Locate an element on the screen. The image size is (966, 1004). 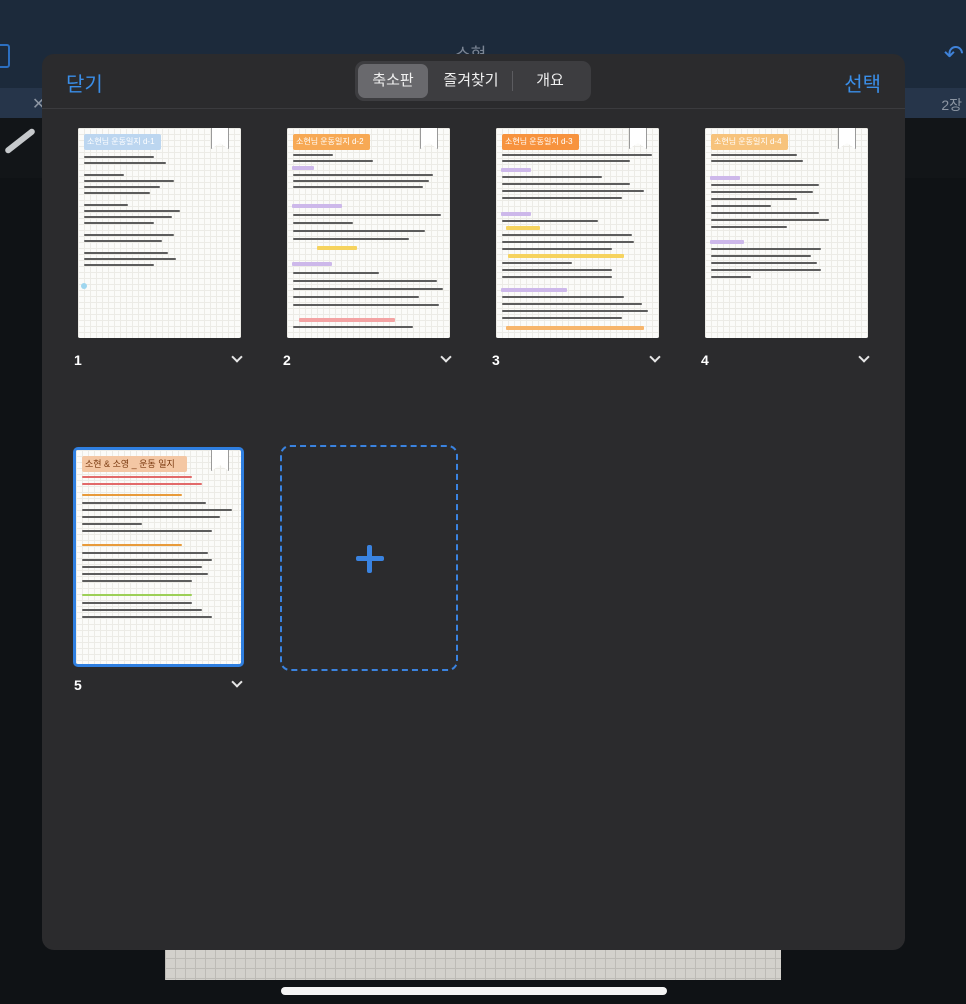
add-page-button is located at coordinates (369, 558).